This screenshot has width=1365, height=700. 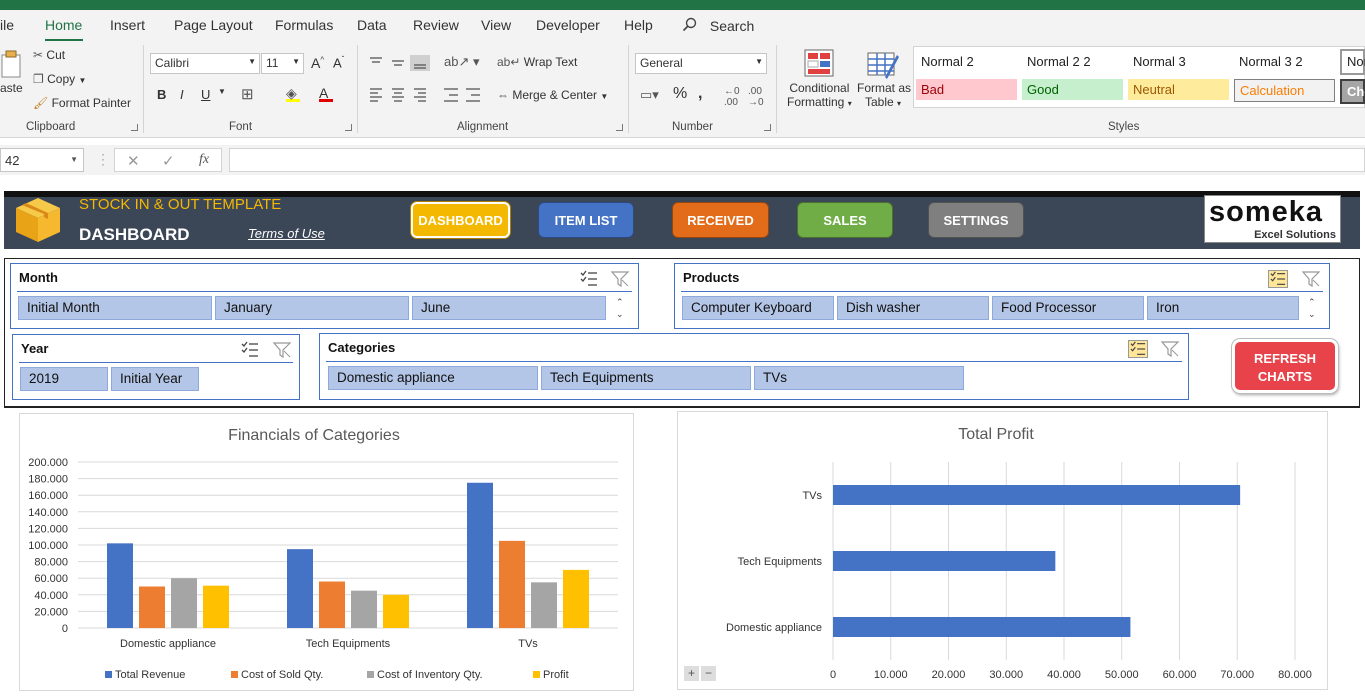 I want to click on drag-handle-icon: ⋮, so click(x=103, y=159).